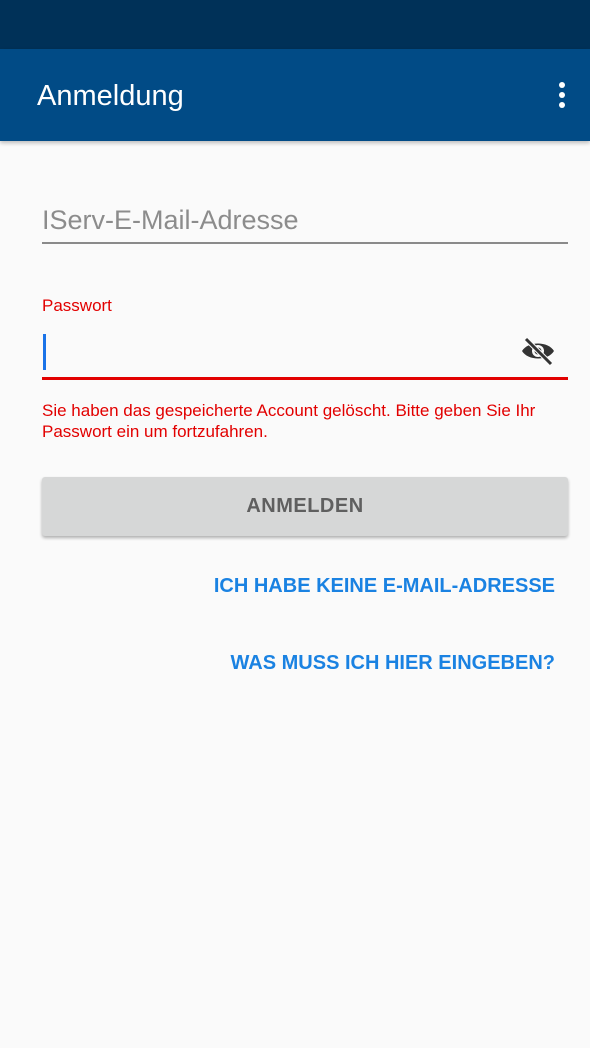  I want to click on app-title: Anmeldung, so click(110, 96).